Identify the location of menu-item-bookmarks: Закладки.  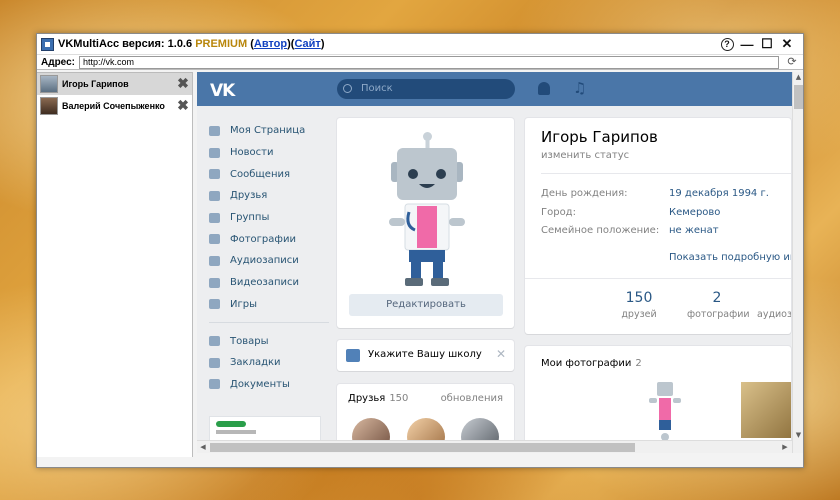
(269, 363).